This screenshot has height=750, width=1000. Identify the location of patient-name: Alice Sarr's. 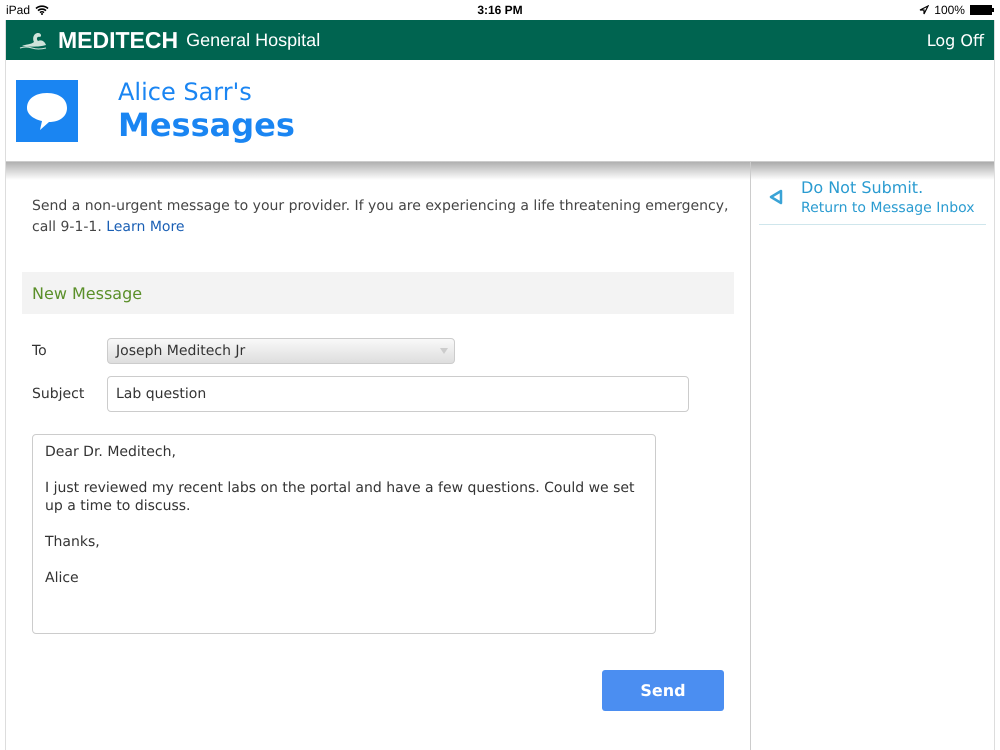
(185, 92).